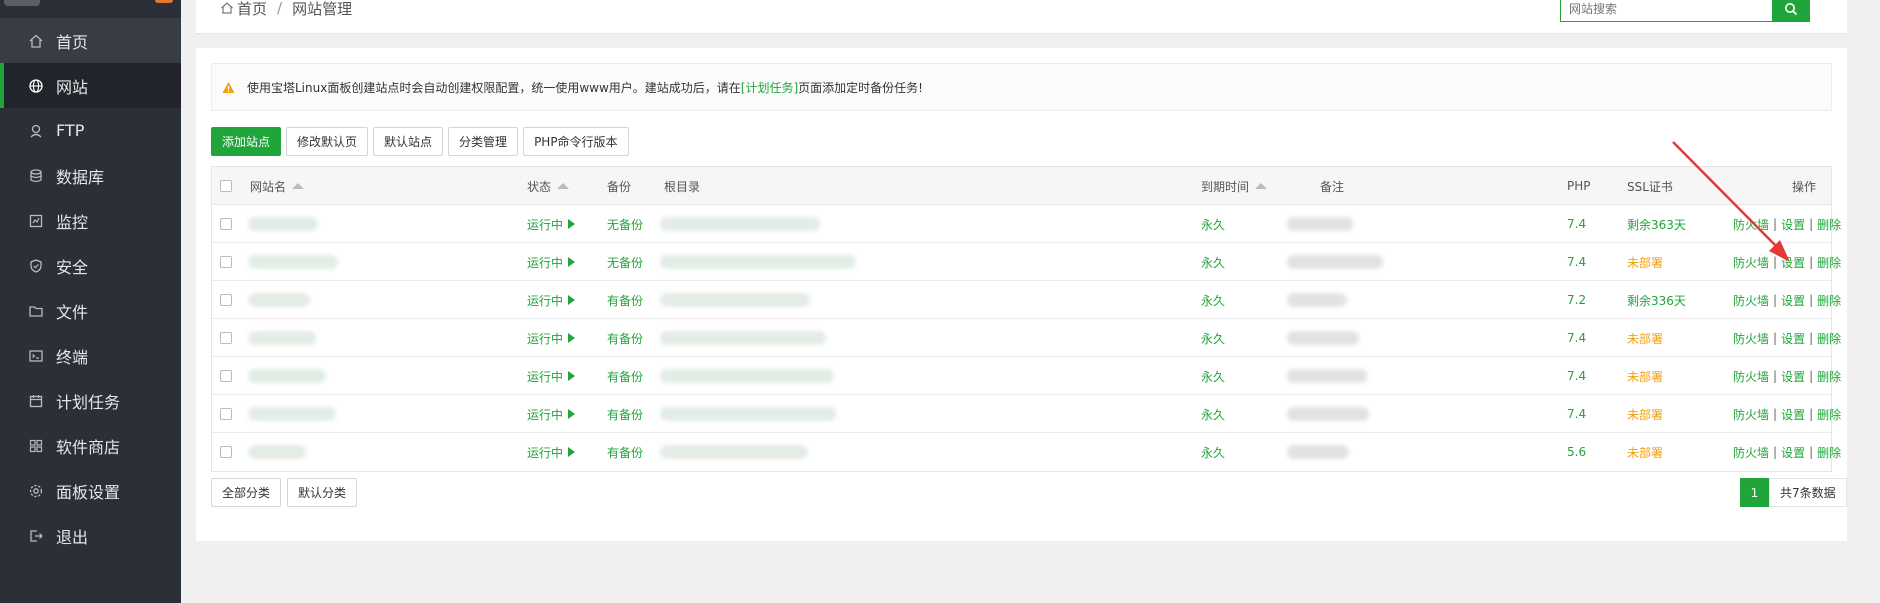 The height and width of the screenshot is (603, 1880). What do you see at coordinates (277, 186) in the screenshot?
I see `col-name: 网站名` at bounding box center [277, 186].